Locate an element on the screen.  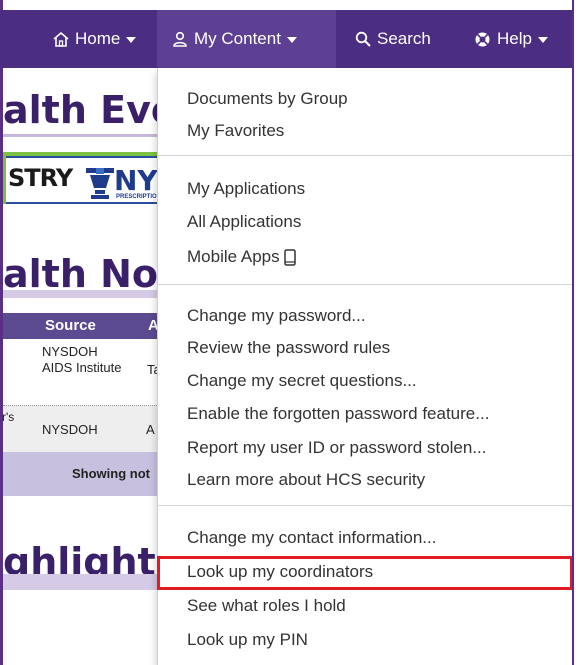
nav-home: Home is located at coordinates (95, 39).